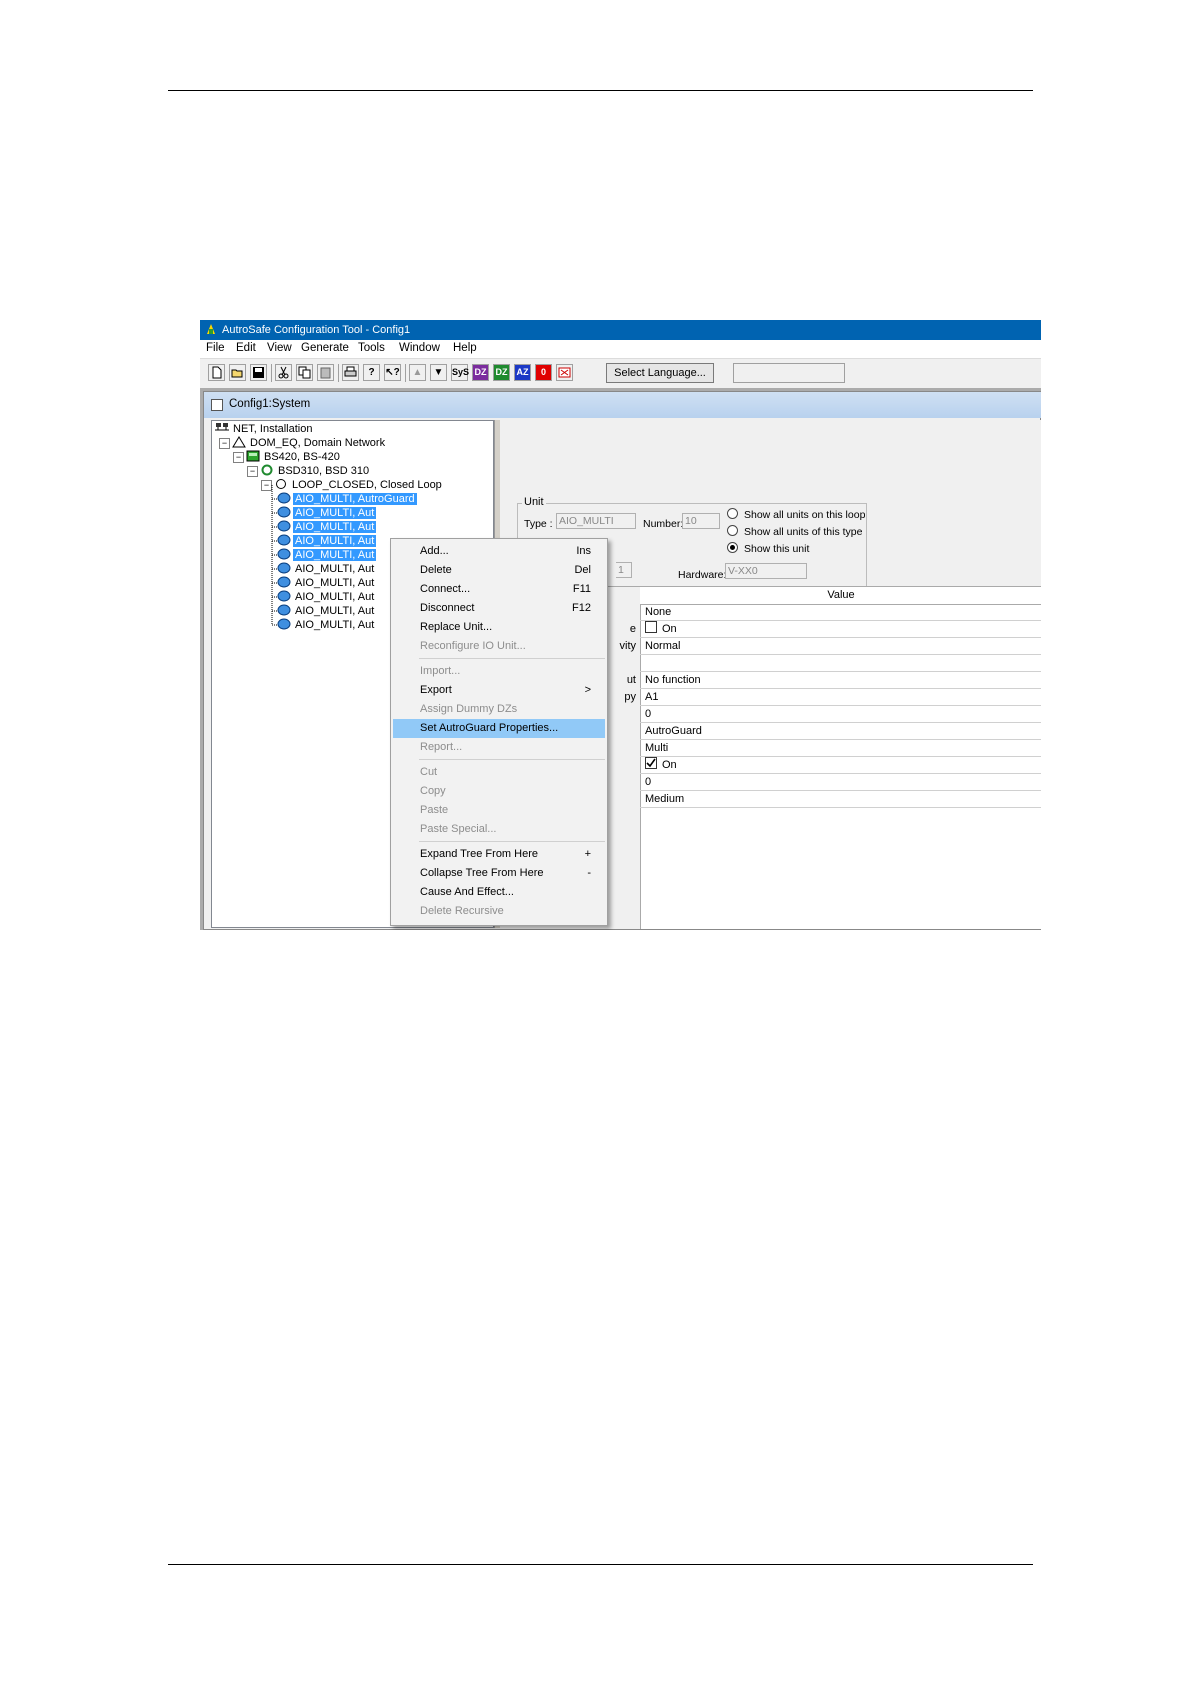 The width and height of the screenshot is (1191, 1684). What do you see at coordinates (499, 690) in the screenshot?
I see `menu-item-export: Export >` at bounding box center [499, 690].